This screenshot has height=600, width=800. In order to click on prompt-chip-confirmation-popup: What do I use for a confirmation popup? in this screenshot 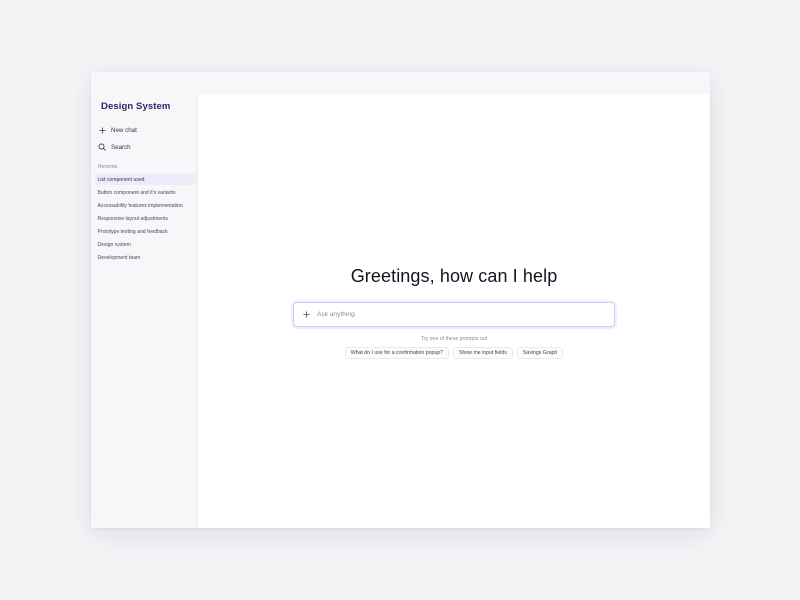, I will do `click(397, 353)`.